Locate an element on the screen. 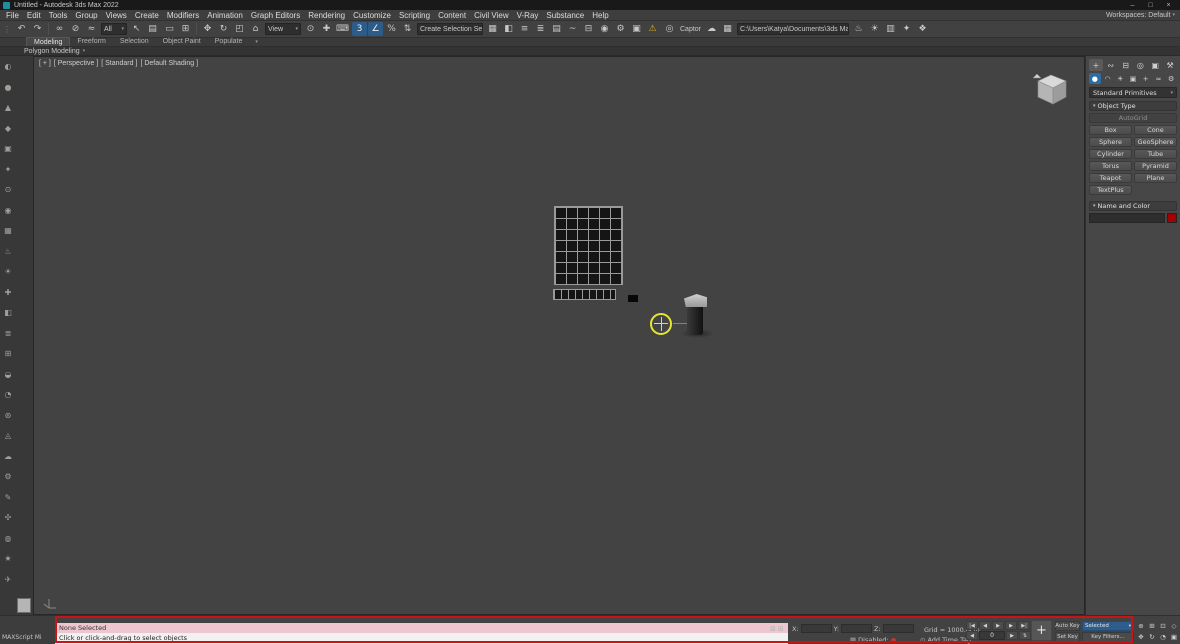 This screenshot has width=1180, height=644. viewport-label-segment: [ Perspective ] is located at coordinates (76, 63).